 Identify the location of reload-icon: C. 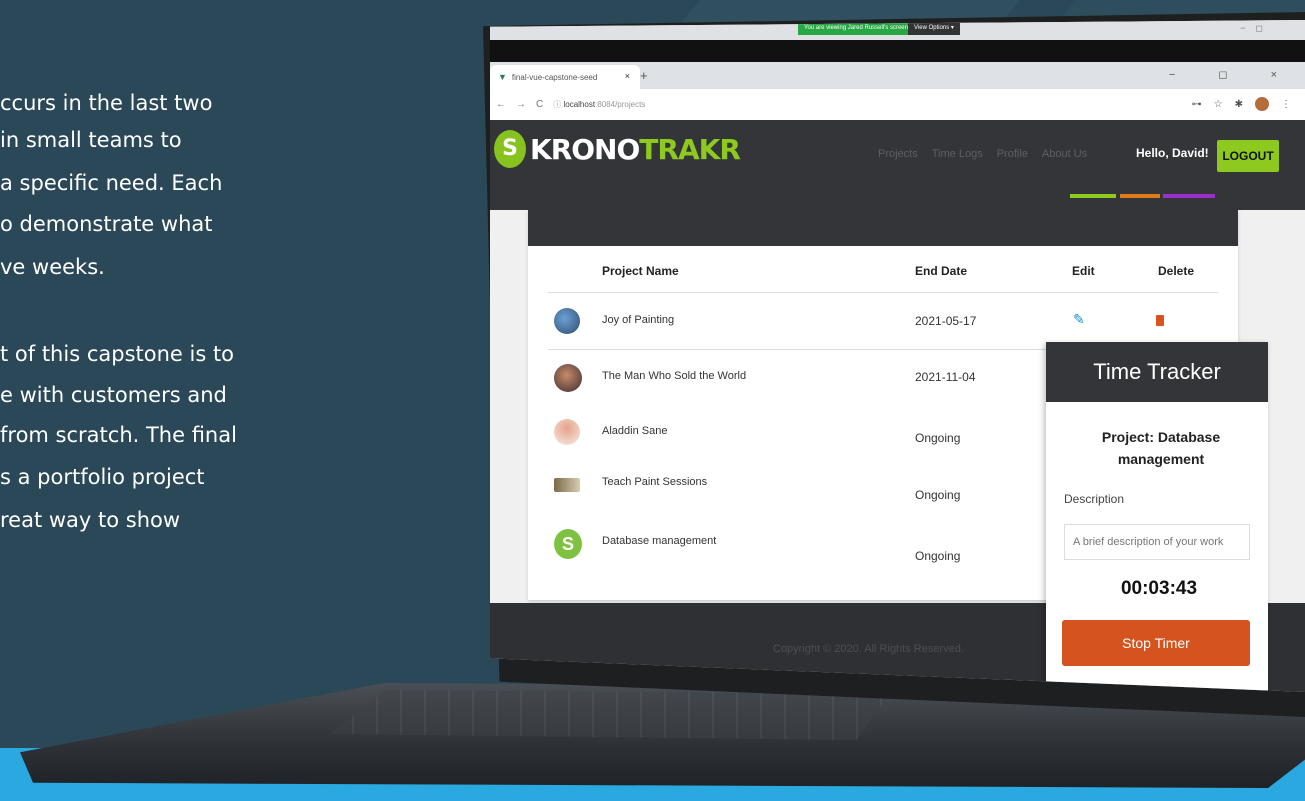
(539, 104).